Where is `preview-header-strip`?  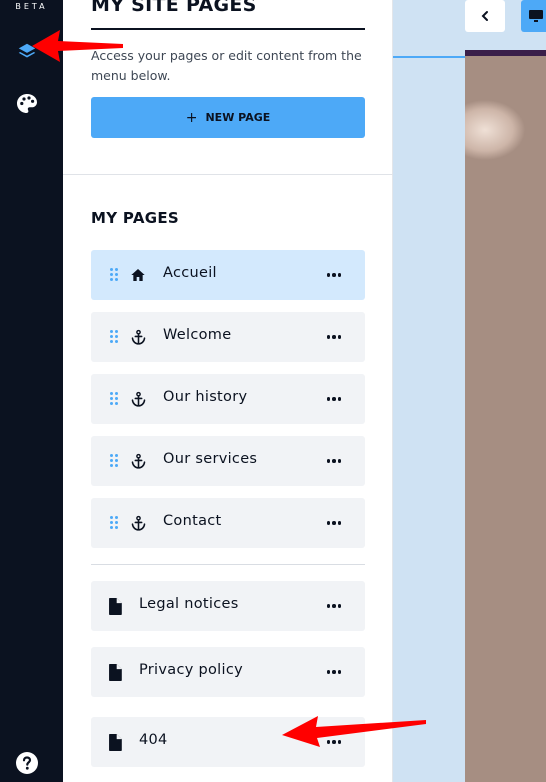
preview-header-strip is located at coordinates (505, 53).